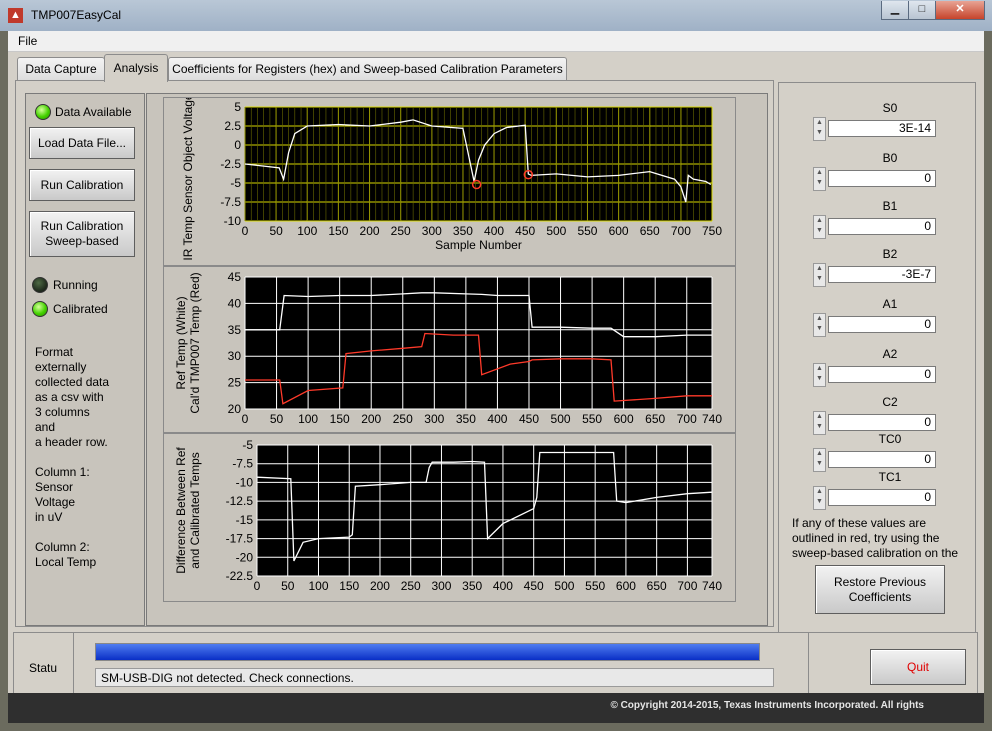 Image resolution: width=992 pixels, height=731 pixels. Describe the element at coordinates (235, 277) in the screenshot. I see `y-tick-label: 45` at that location.